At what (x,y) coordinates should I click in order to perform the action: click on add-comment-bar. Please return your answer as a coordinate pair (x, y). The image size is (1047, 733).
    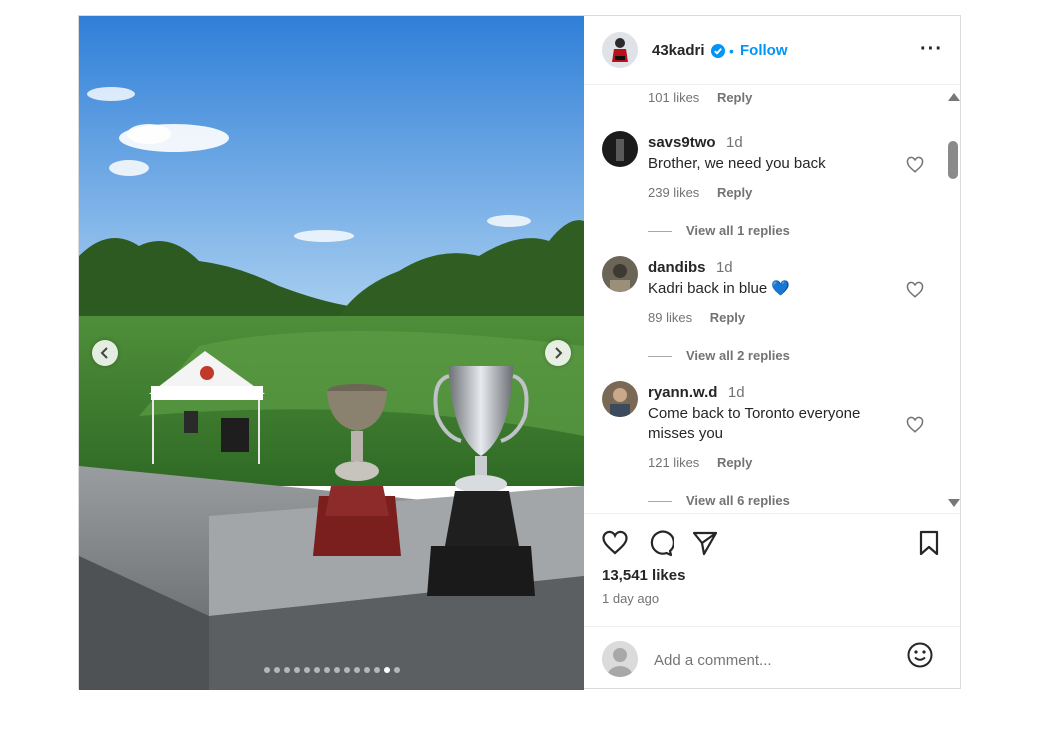
    Looking at the image, I should click on (772, 658).